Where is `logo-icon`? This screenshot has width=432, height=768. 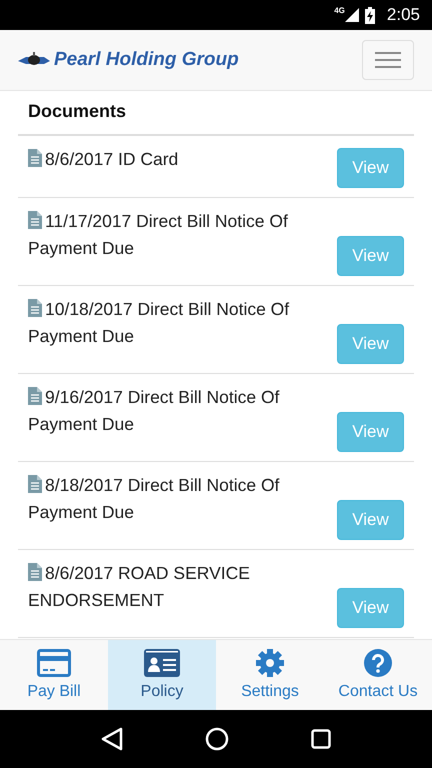
logo-icon is located at coordinates (34, 60).